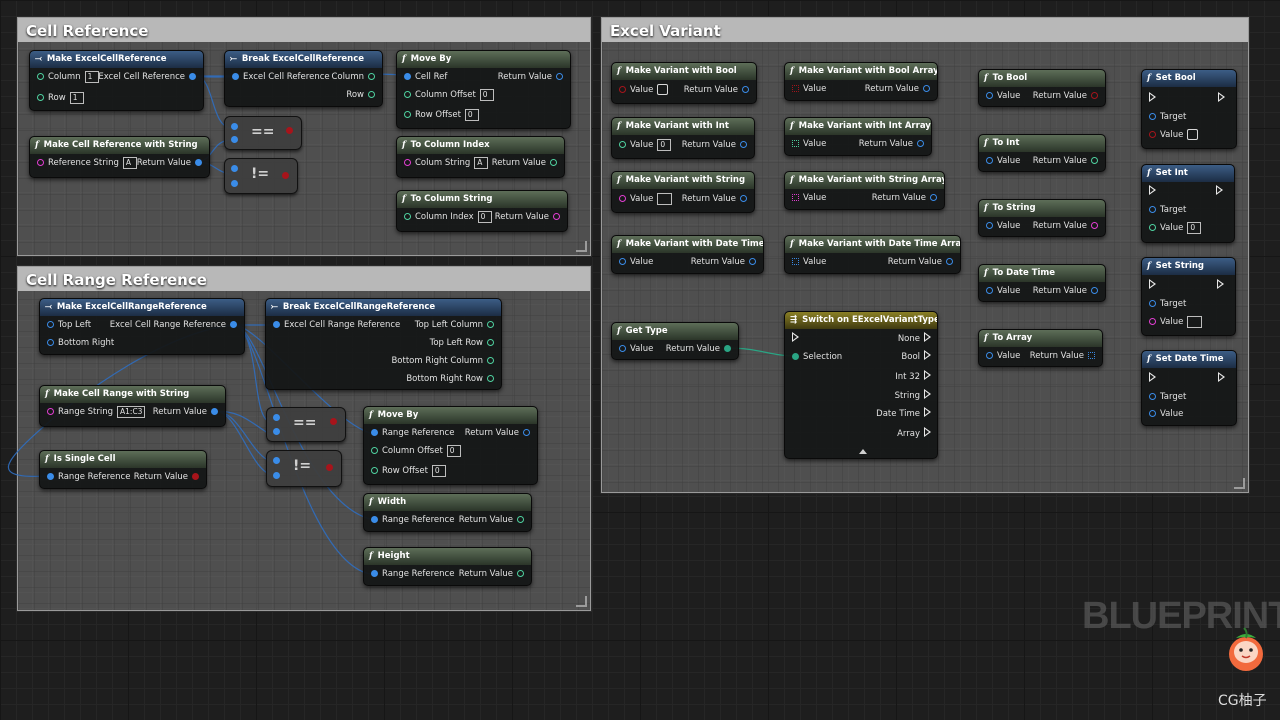 The width and height of the screenshot is (1280, 720). What do you see at coordinates (925, 30) in the screenshot?
I see `comment-title: Excel Variant` at bounding box center [925, 30].